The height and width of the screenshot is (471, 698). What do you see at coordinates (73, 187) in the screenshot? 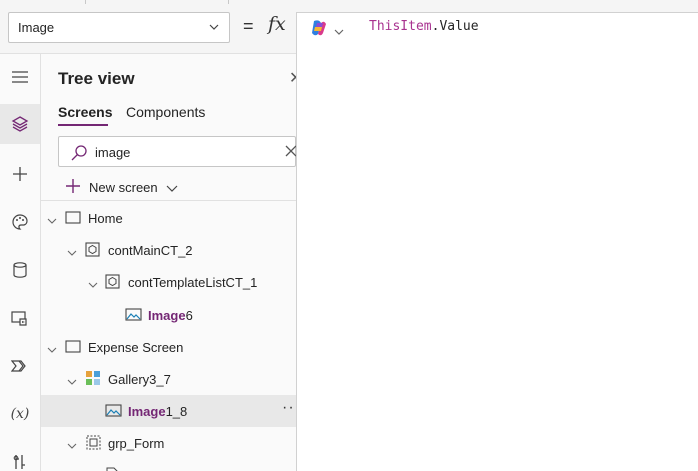
I see `plus-icon` at bounding box center [73, 187].